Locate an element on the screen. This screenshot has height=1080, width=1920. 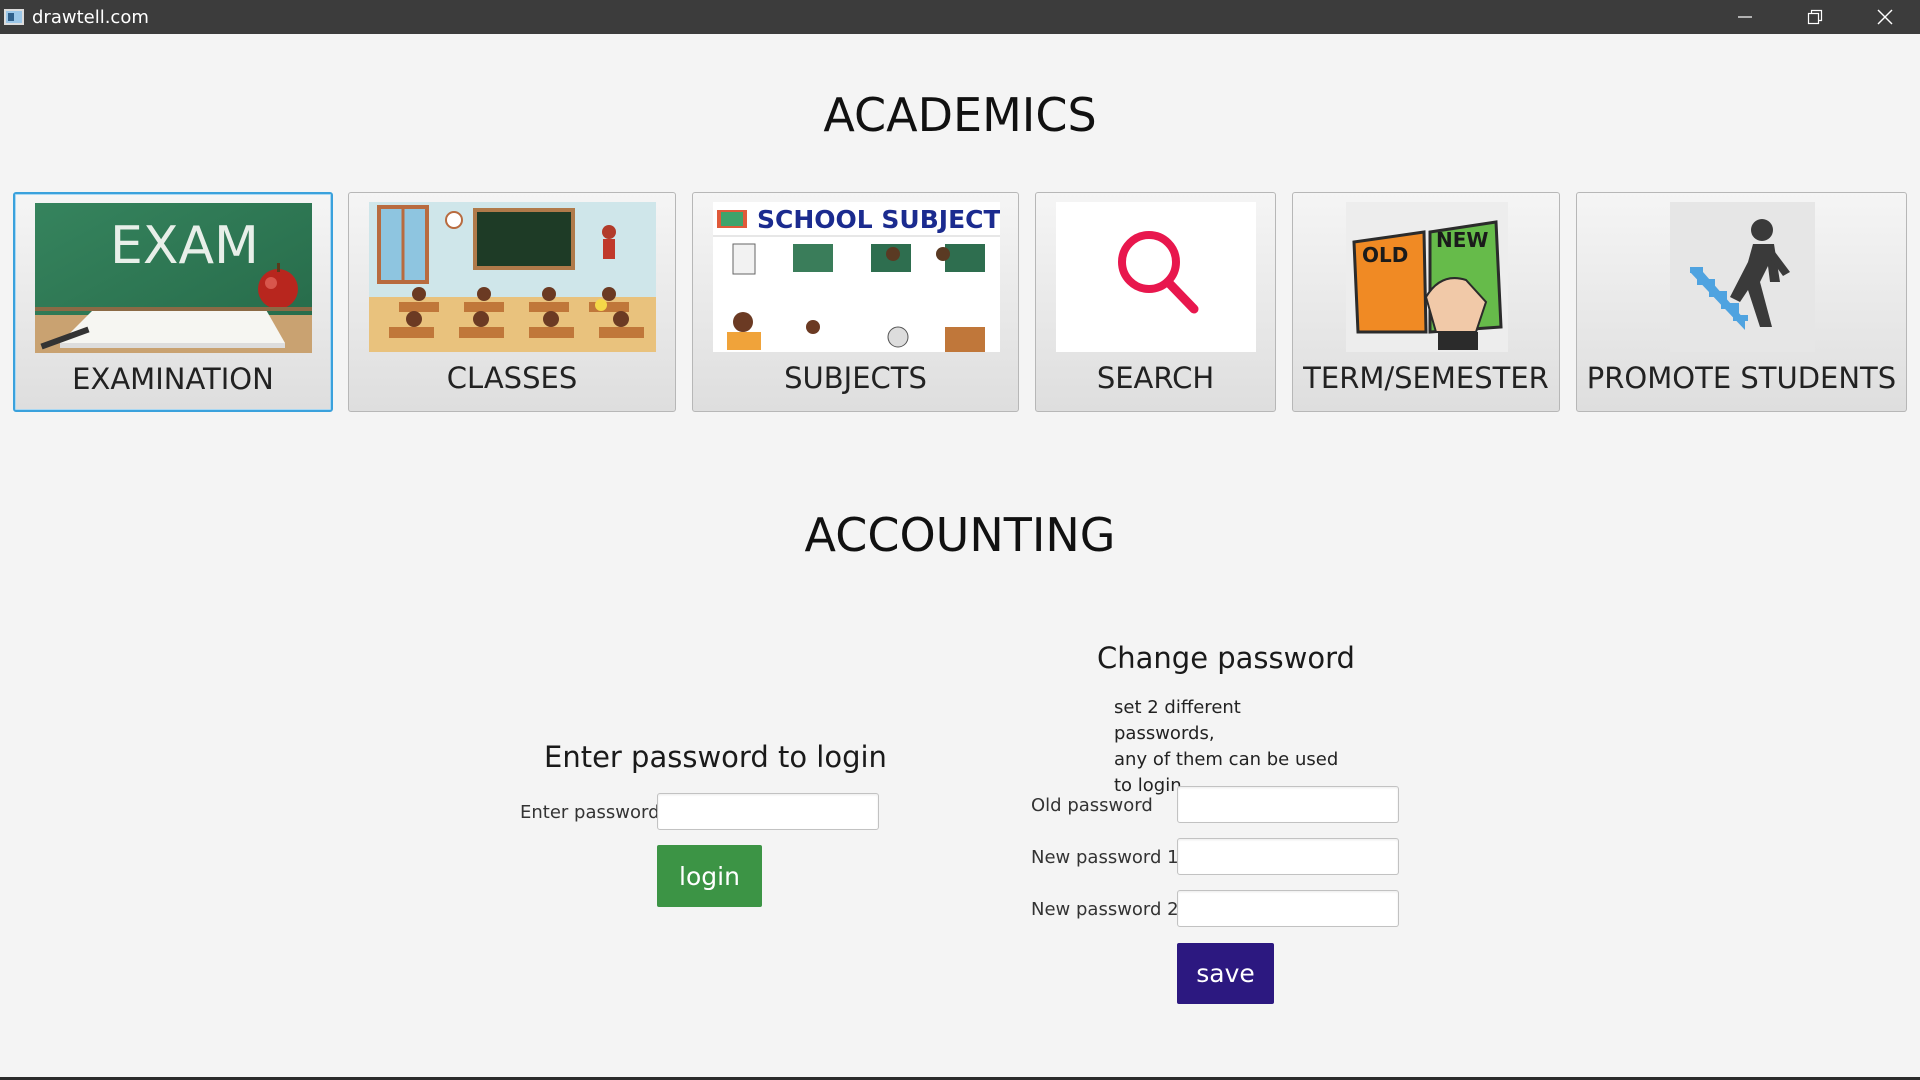
classroom-image is located at coordinates (512, 277).